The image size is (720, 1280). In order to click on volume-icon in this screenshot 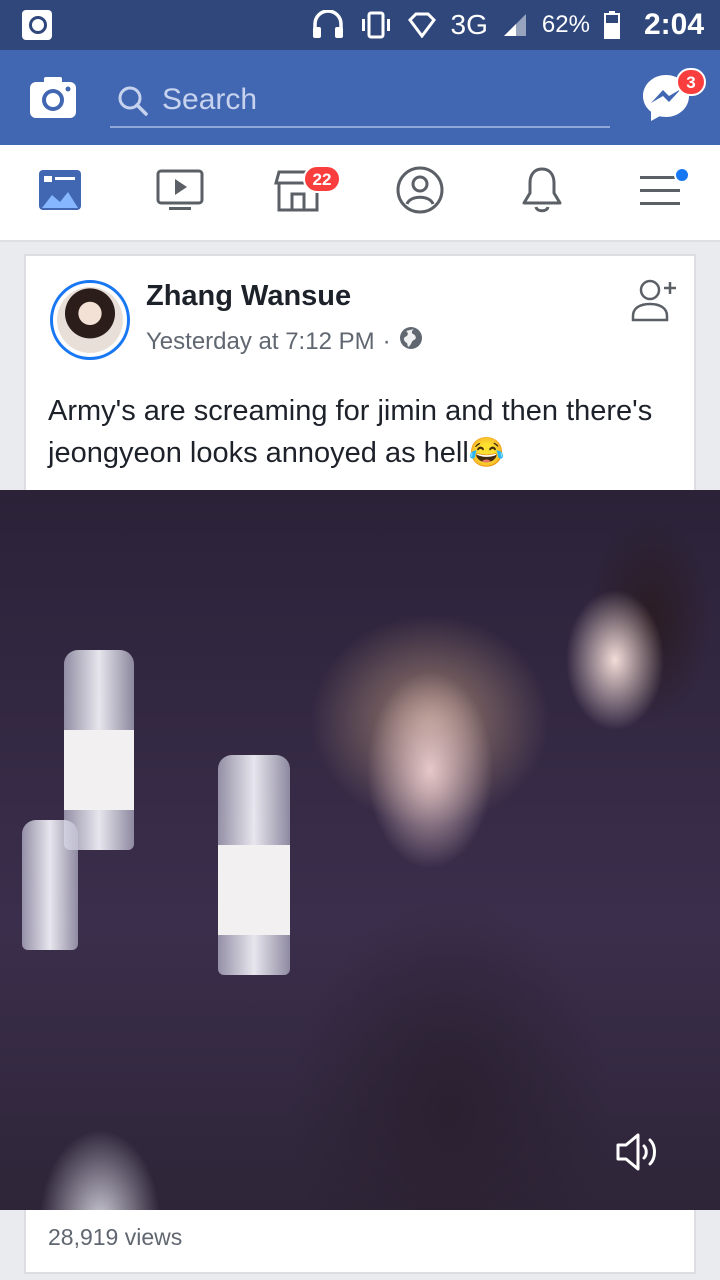, I will do `click(638, 1152)`.